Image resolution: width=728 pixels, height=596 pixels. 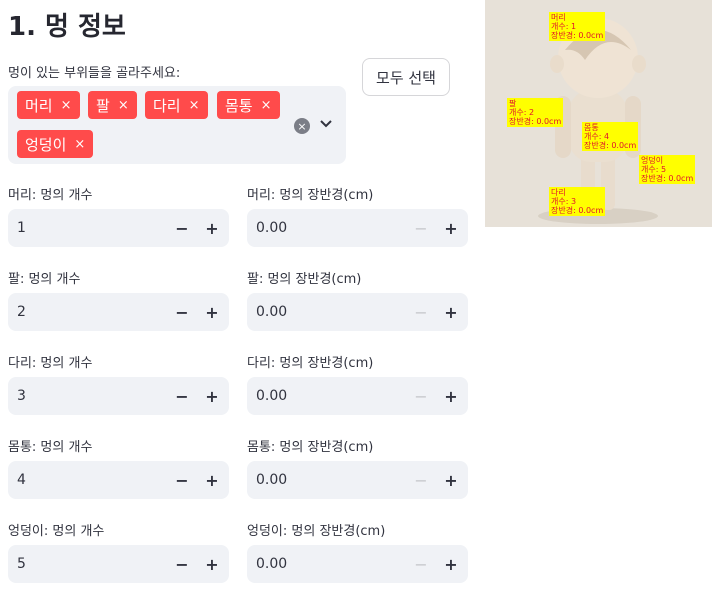 I want to click on torso-count-input: 4 − +, so click(x=118, y=480).